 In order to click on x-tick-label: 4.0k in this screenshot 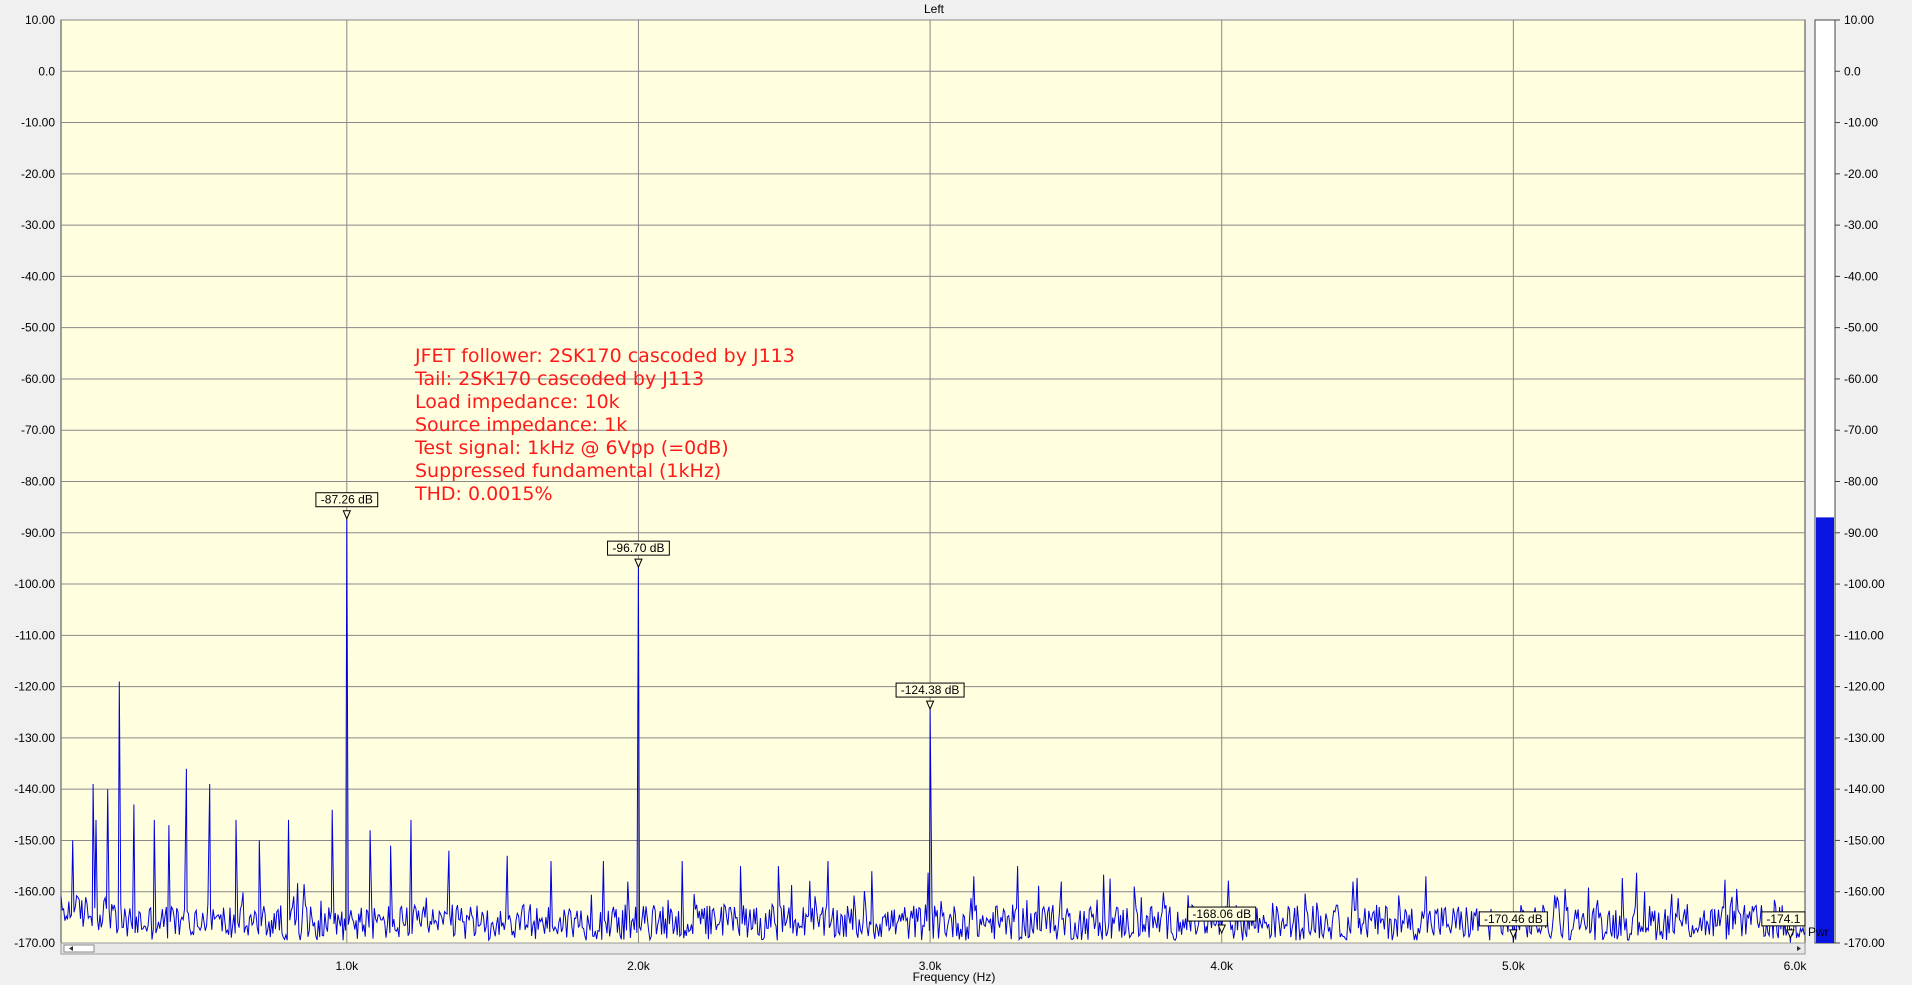, I will do `click(1222, 966)`.